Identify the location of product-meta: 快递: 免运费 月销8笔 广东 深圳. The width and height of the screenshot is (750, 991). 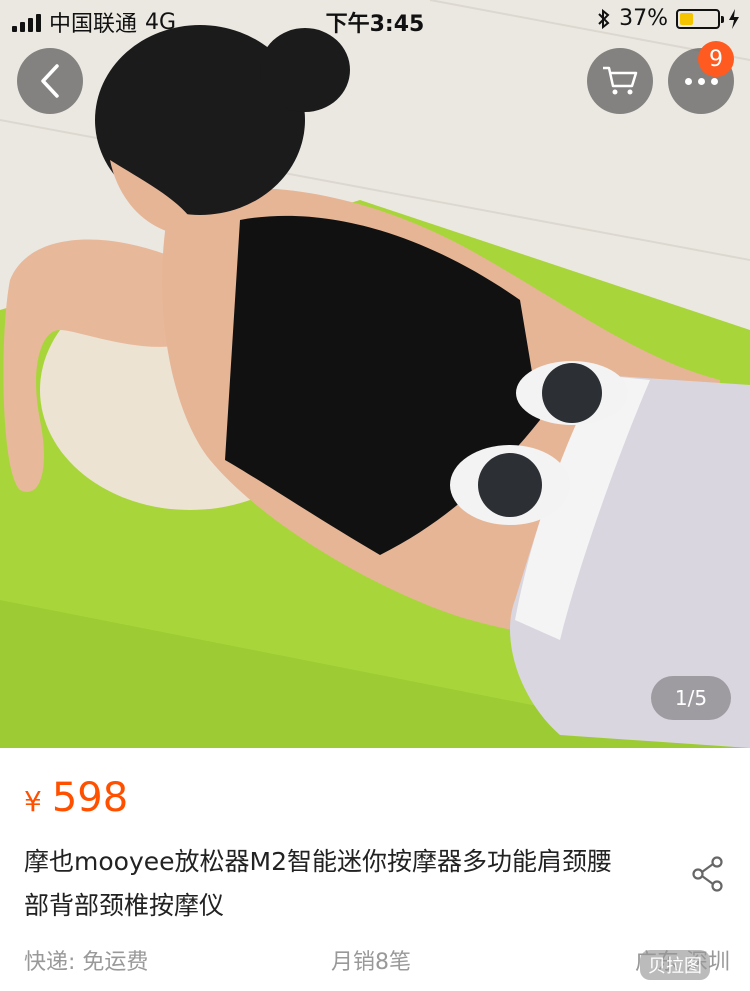
(377, 962).